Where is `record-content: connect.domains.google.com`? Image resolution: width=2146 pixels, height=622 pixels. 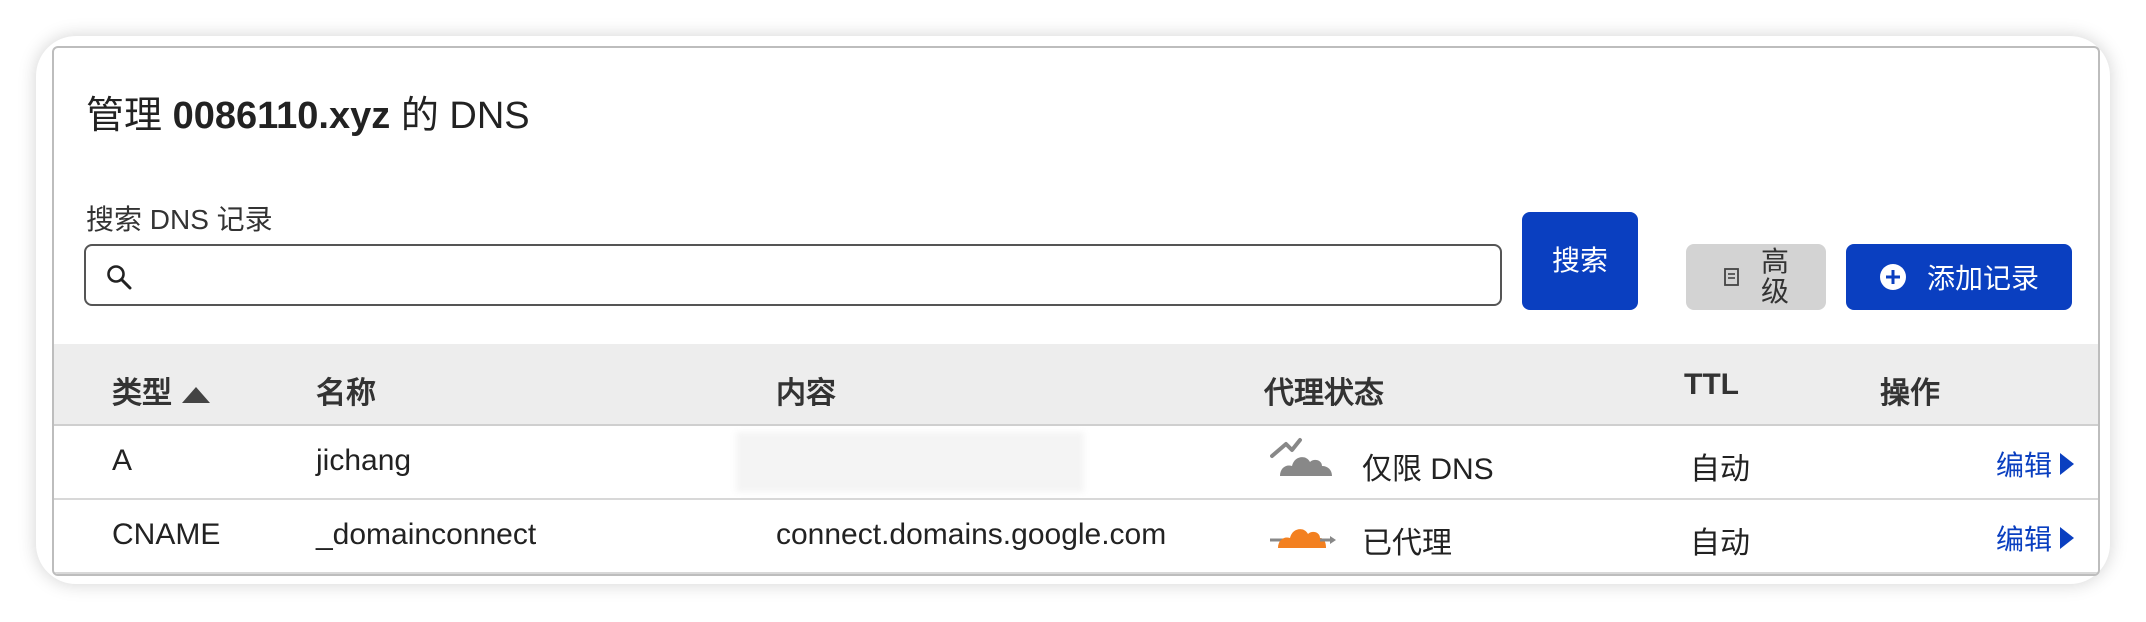
record-content: connect.domains.google.com is located at coordinates (971, 534).